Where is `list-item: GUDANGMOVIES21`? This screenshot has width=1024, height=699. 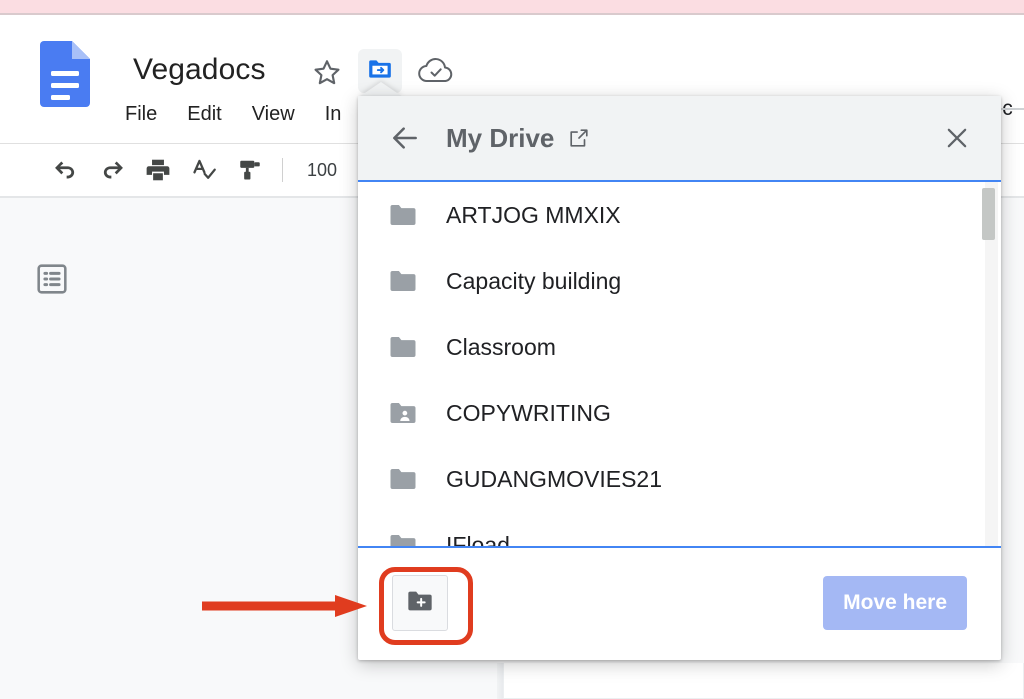
list-item: GUDANGMOVIES21 is located at coordinates (679, 479).